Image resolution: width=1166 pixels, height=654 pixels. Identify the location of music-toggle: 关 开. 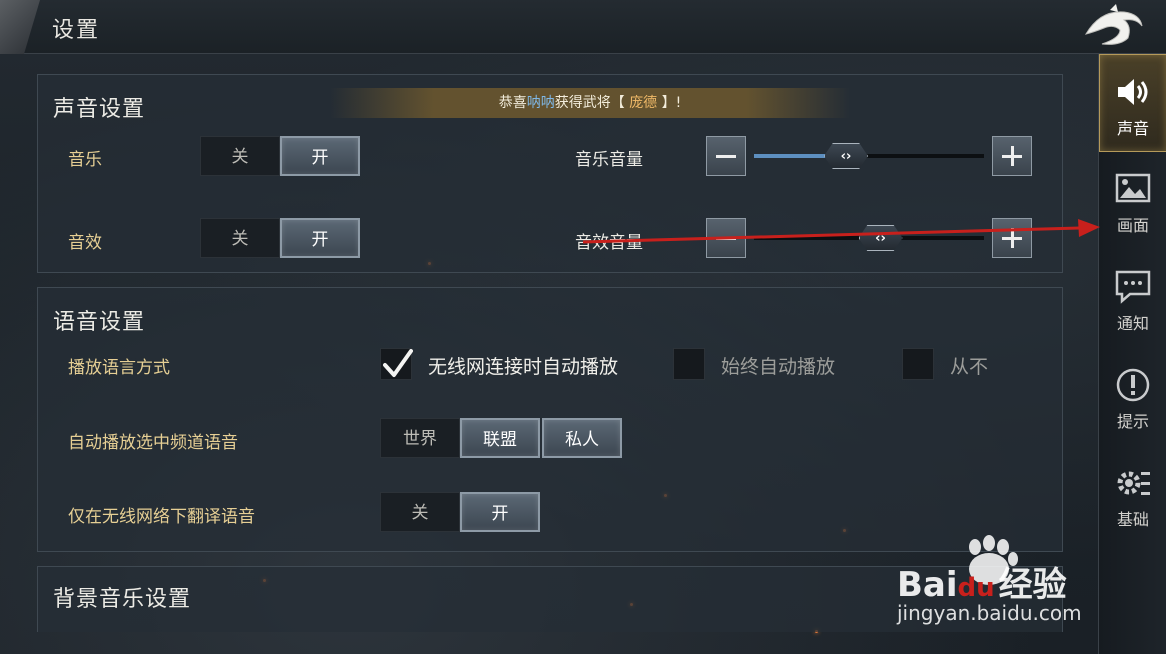
(280, 156).